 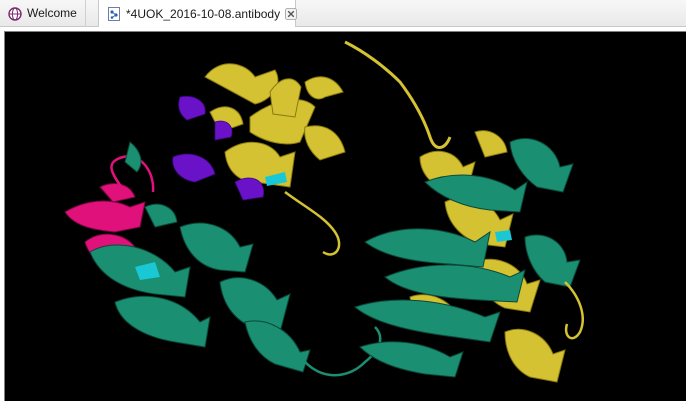 I want to click on tab-welcome: Welcome, so click(x=43, y=13).